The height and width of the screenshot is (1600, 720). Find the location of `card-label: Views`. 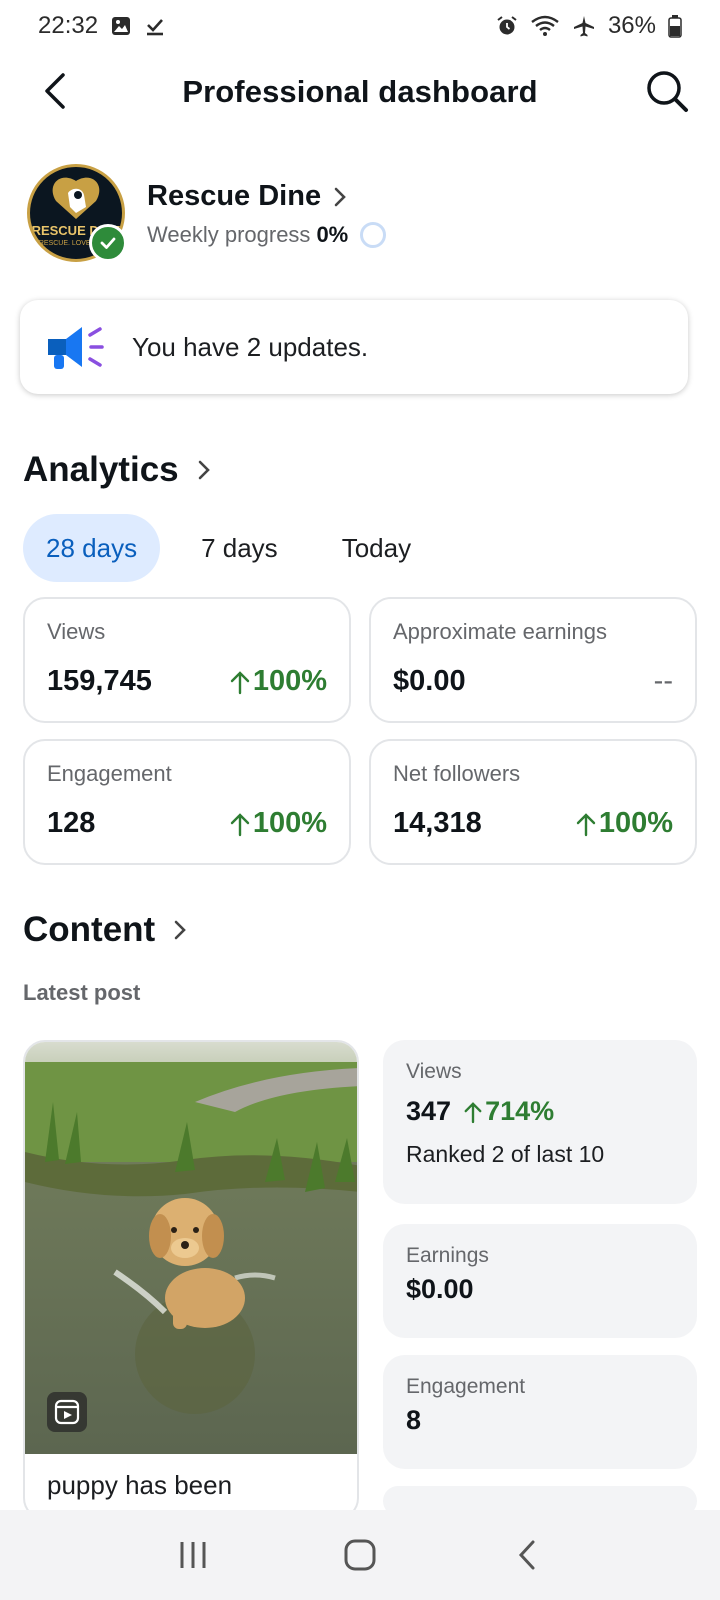

card-label: Views is located at coordinates (76, 631).